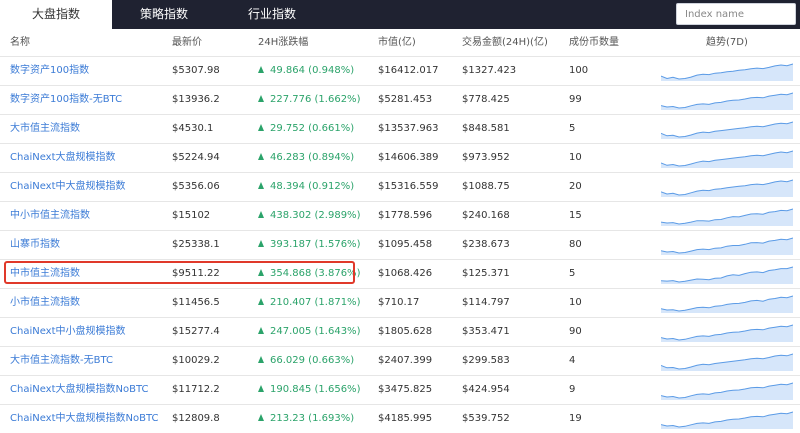 The width and height of the screenshot is (800, 433). What do you see at coordinates (572, 128) in the screenshot?
I see `constituent-count: 5` at bounding box center [572, 128].